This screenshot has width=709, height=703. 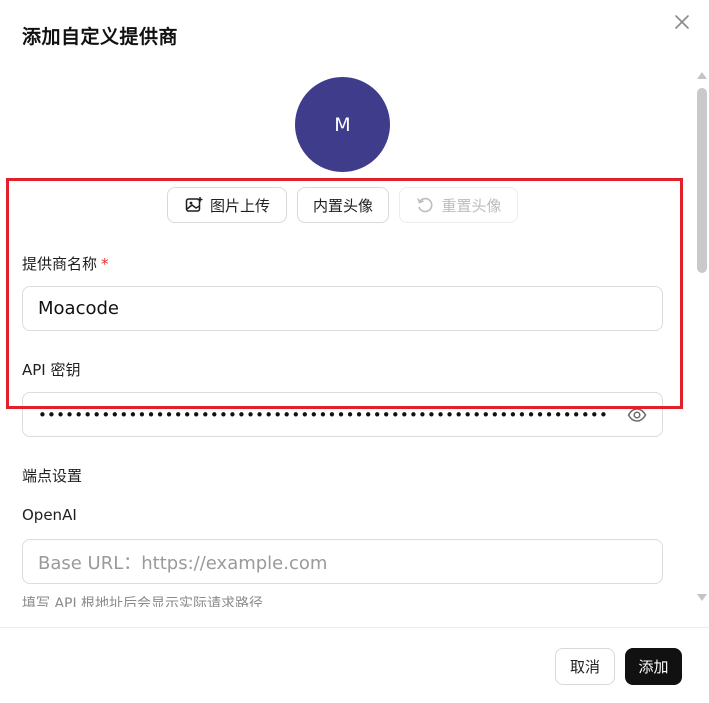 I want to click on image-upload-button: 图片上传, so click(x=227, y=205).